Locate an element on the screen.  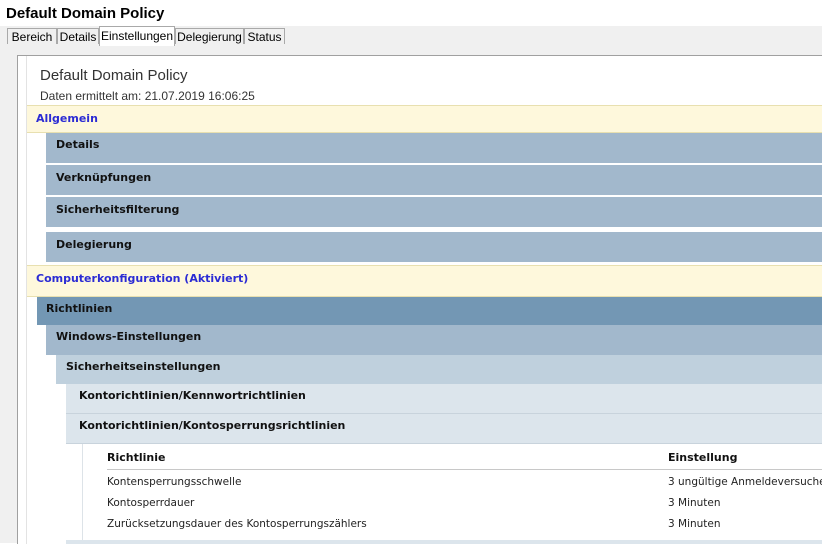
section-verknuepfungen: Verknüpfungen is located at coordinates (434, 180).